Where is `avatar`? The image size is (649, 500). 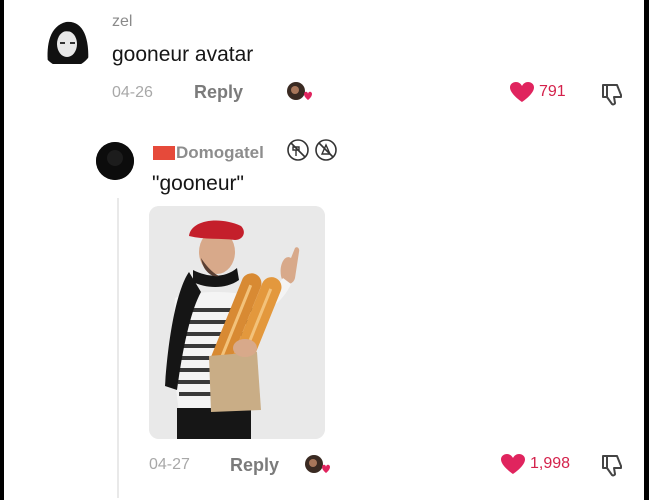 avatar is located at coordinates (67, 41).